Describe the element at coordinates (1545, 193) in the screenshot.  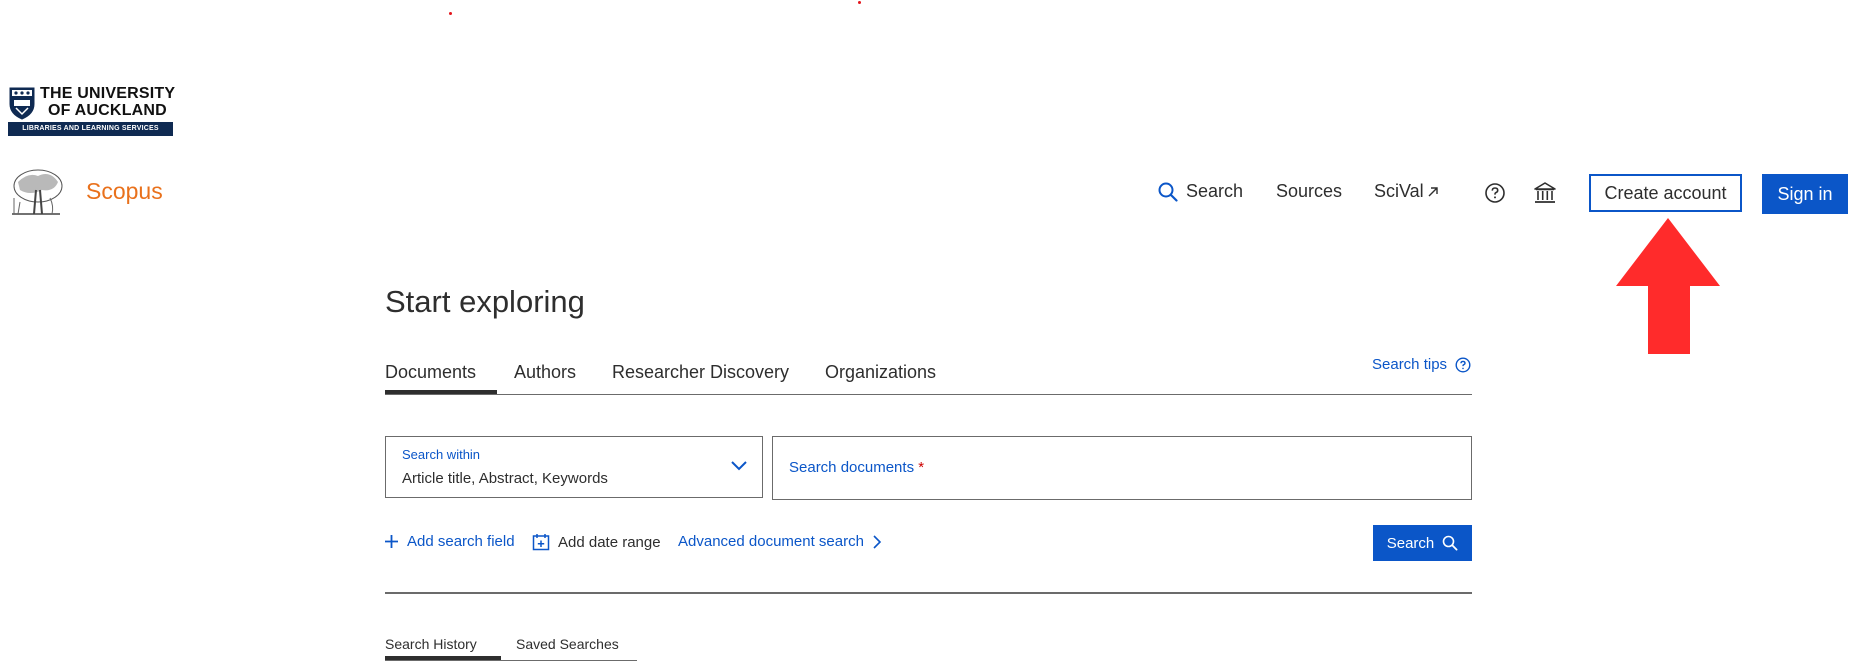
I see `institution-icon` at that location.